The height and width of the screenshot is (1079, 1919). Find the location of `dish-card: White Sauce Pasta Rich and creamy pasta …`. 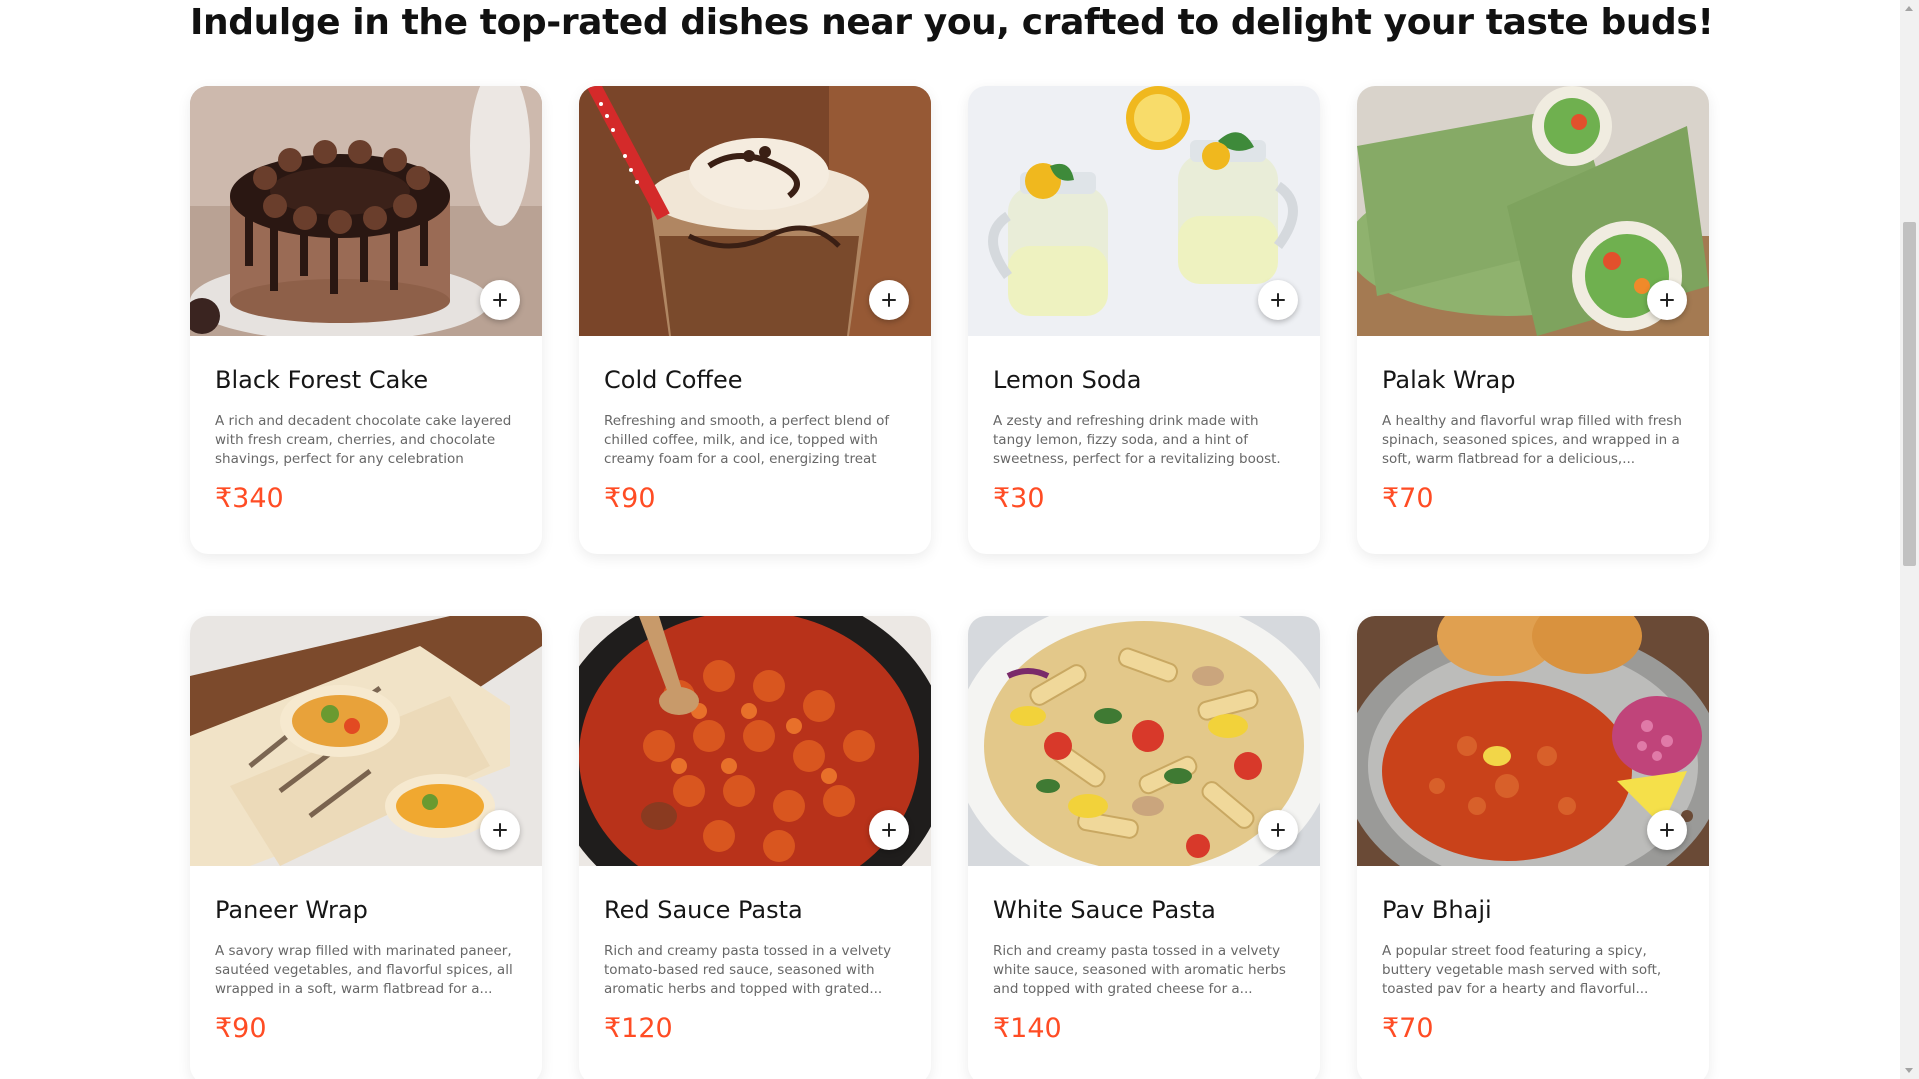

dish-card: White Sauce Pasta Rich and creamy pasta … is located at coordinates (1144, 847).